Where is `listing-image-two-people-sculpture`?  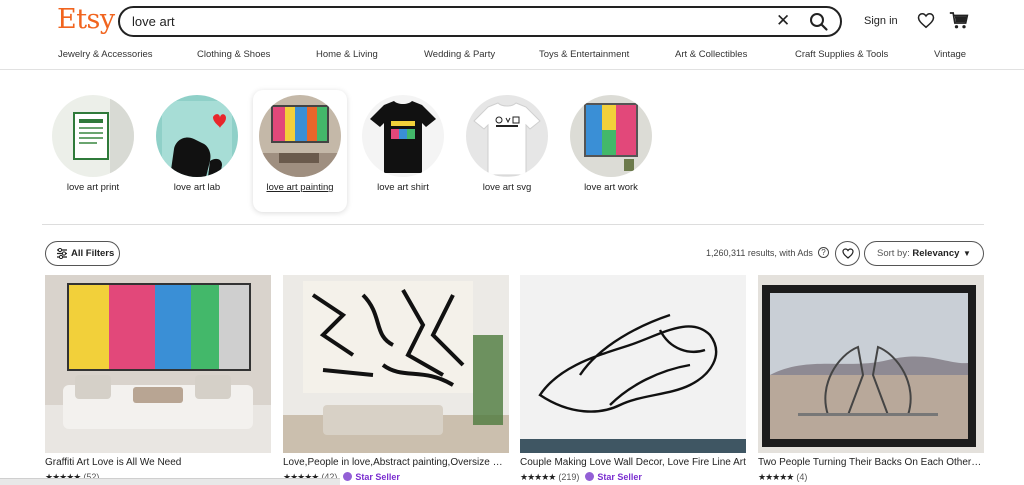
listing-image-two-people-sculpture is located at coordinates (871, 364).